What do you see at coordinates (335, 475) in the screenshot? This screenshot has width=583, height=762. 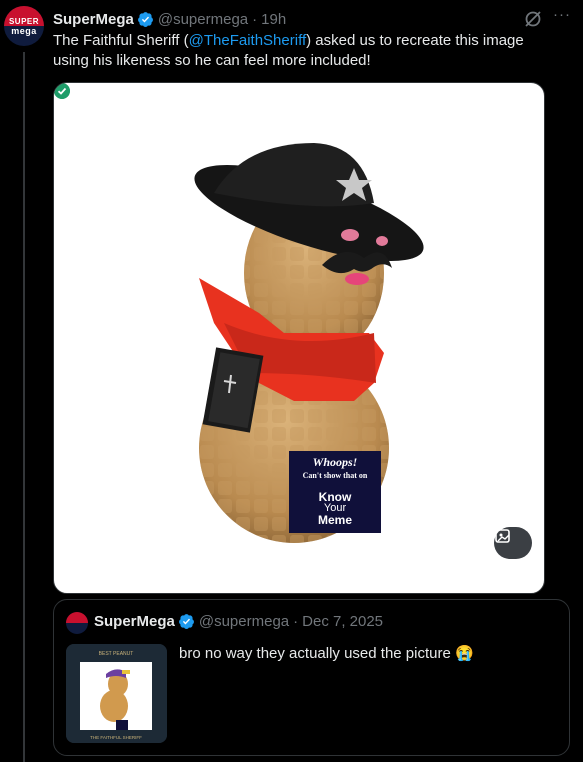 I see `watermark-subtitle: Can't show that on` at bounding box center [335, 475].